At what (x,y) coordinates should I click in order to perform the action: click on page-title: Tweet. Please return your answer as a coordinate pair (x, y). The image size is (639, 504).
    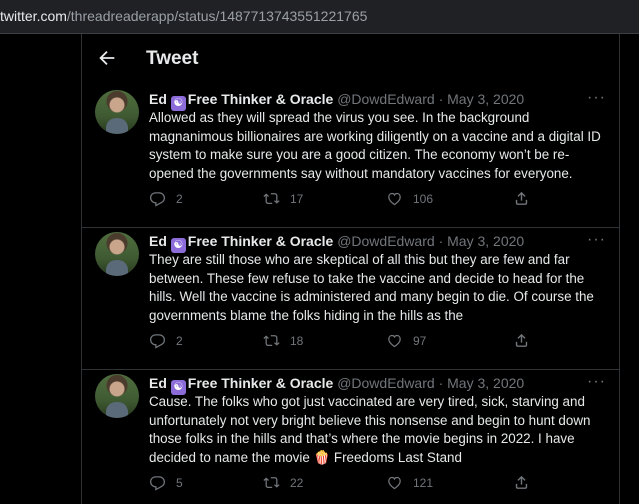
    Looking at the image, I should click on (172, 58).